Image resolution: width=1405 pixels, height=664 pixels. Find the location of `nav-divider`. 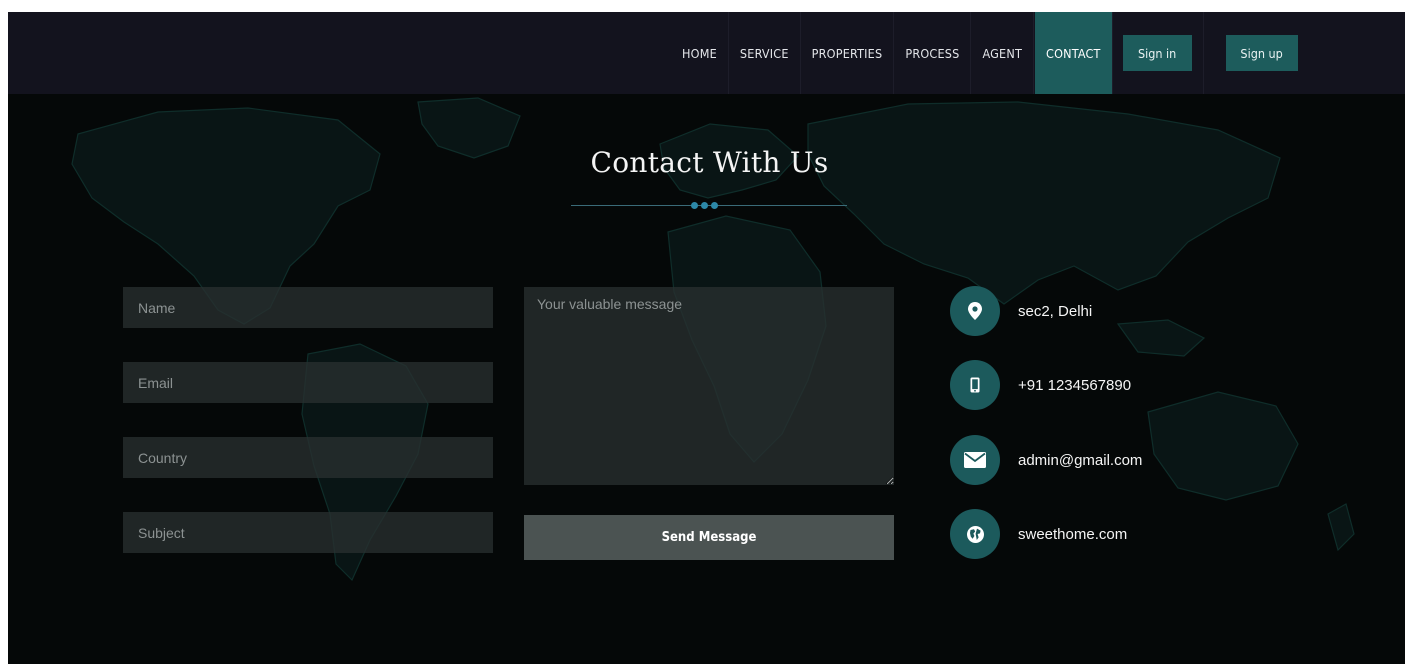

nav-divider is located at coordinates (1203, 53).